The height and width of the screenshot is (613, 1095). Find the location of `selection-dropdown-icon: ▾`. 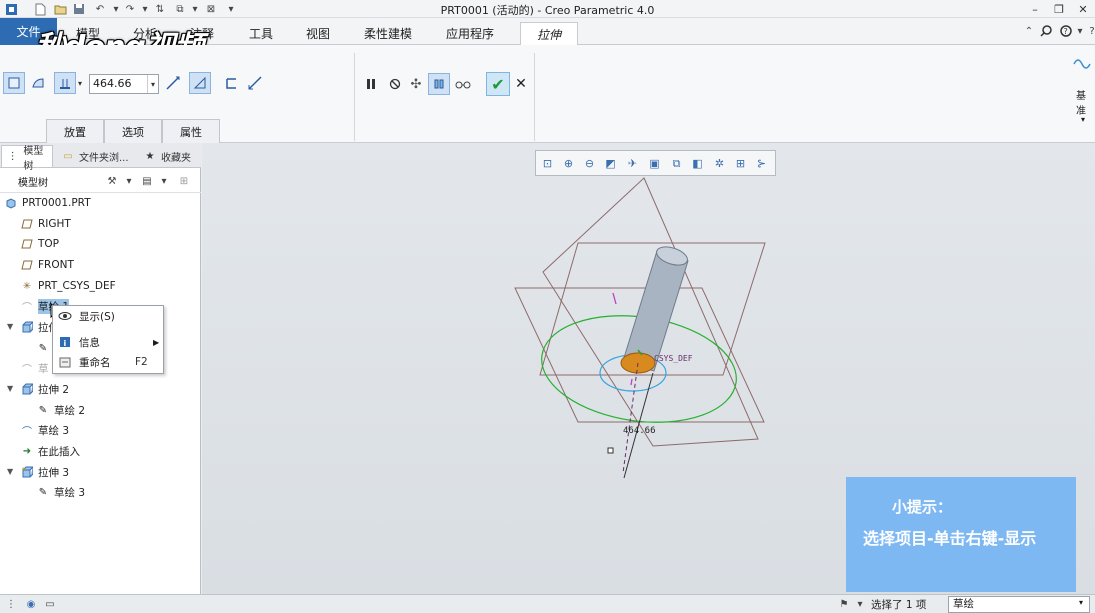

selection-dropdown-icon: ▾ is located at coordinates (860, 604).